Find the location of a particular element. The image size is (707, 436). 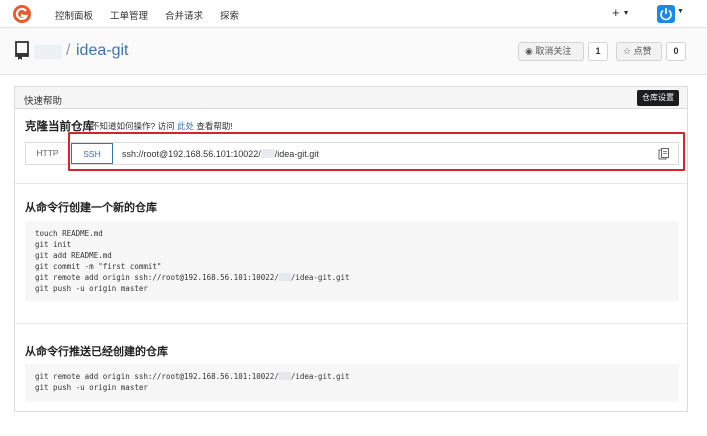

code-line: git add README.md is located at coordinates (73, 255).